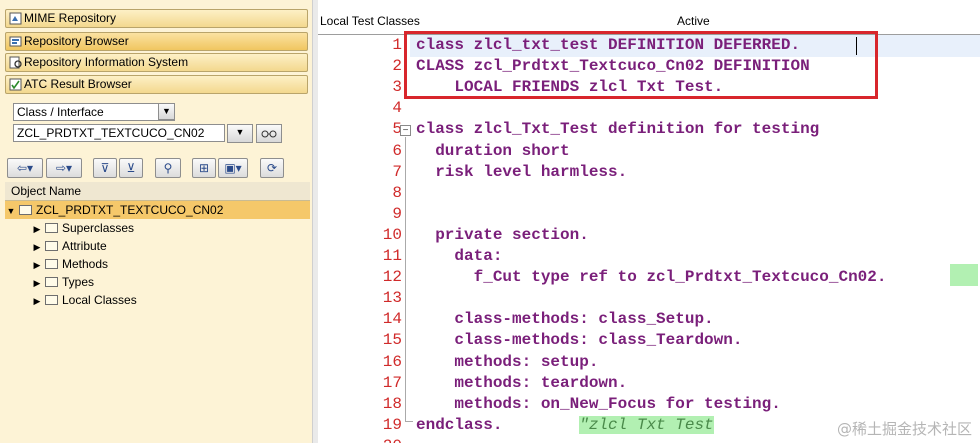  Describe the element at coordinates (106, 62) in the screenshot. I see `repository-information-system-label: Repository Information System` at that location.